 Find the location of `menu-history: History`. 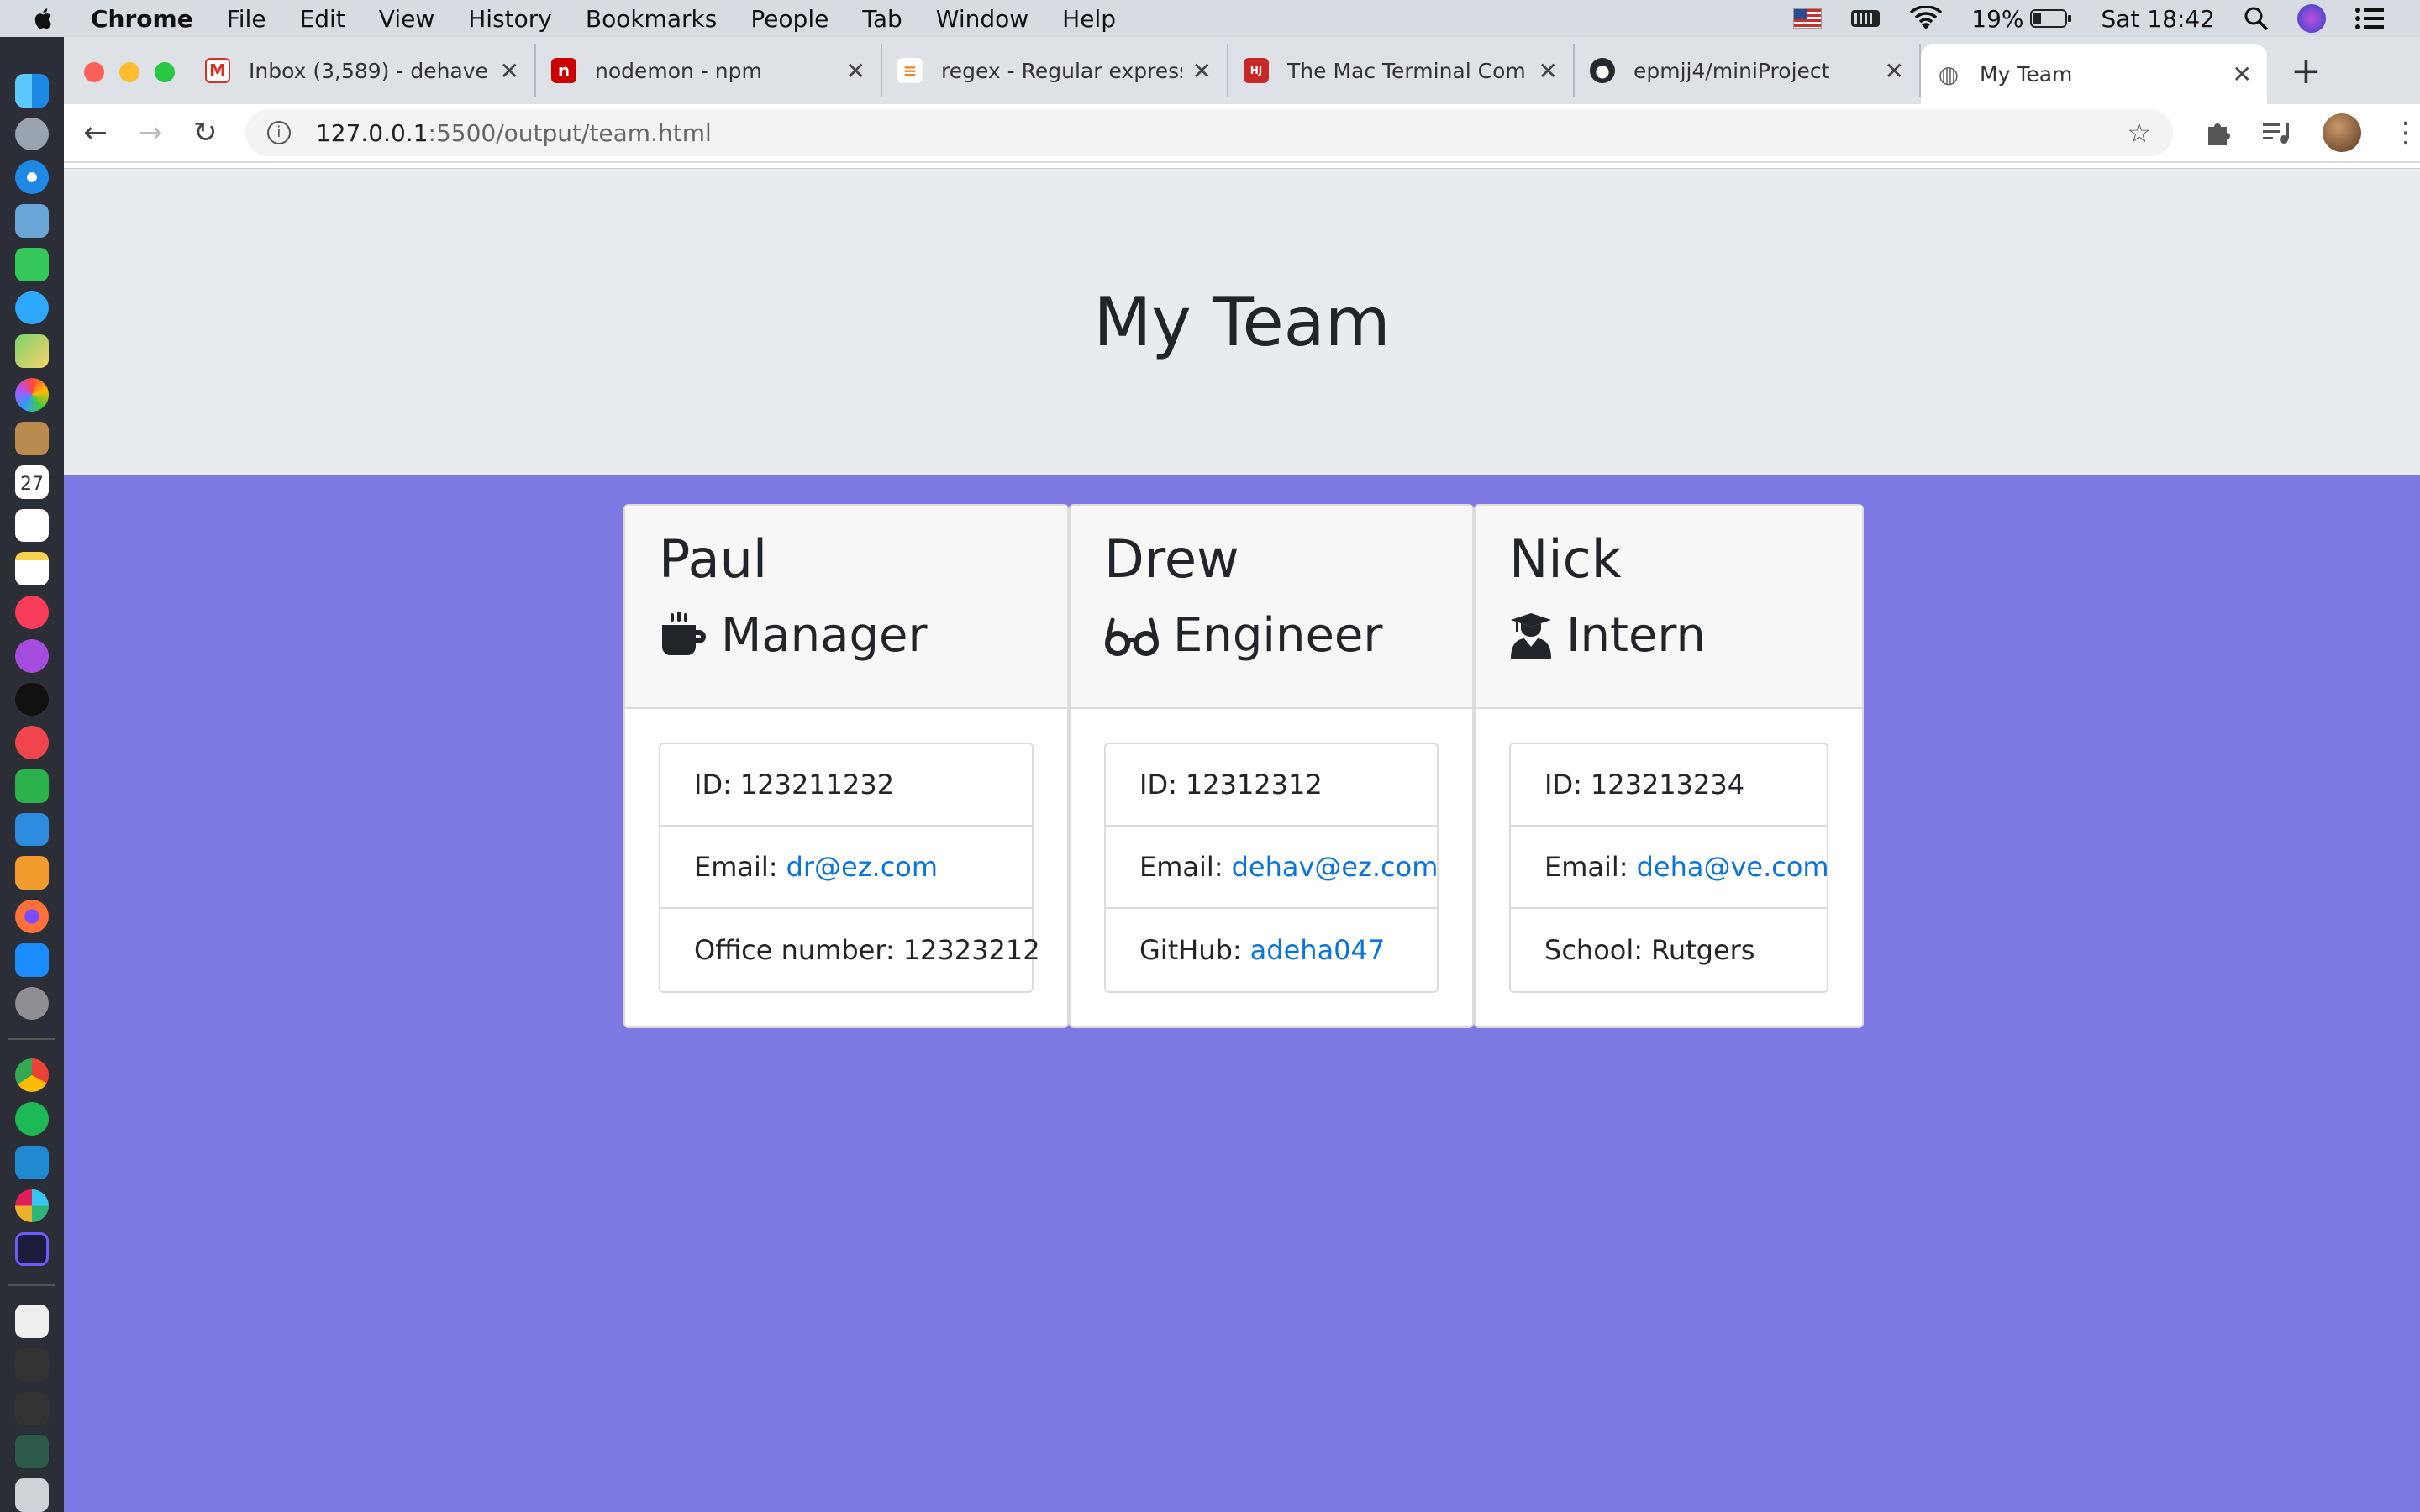

menu-history: History is located at coordinates (510, 19).